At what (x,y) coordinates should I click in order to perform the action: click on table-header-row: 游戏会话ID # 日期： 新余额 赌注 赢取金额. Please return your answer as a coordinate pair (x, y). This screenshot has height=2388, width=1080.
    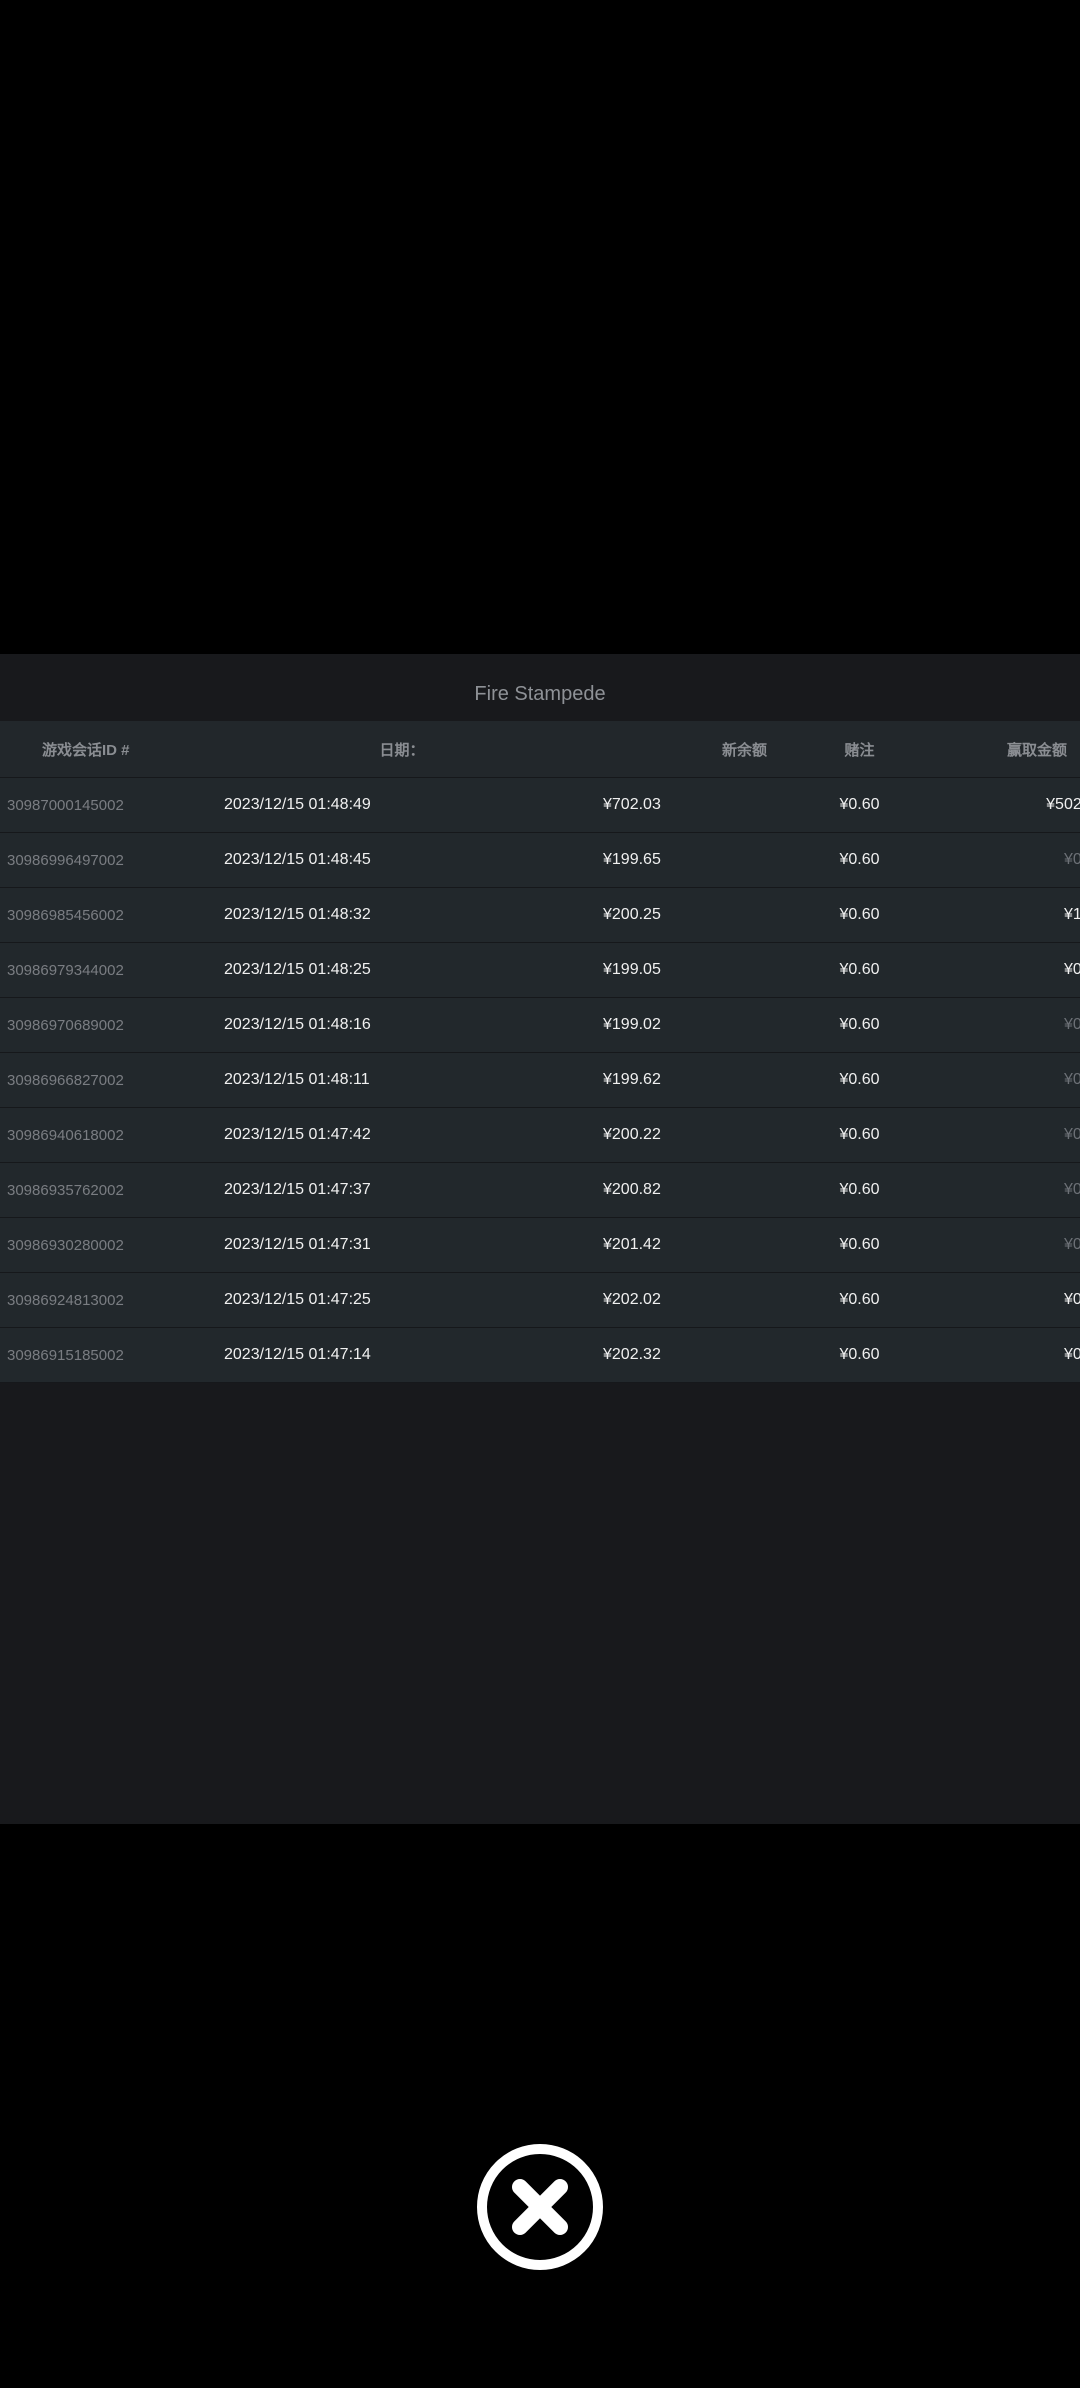
    Looking at the image, I should click on (540, 749).